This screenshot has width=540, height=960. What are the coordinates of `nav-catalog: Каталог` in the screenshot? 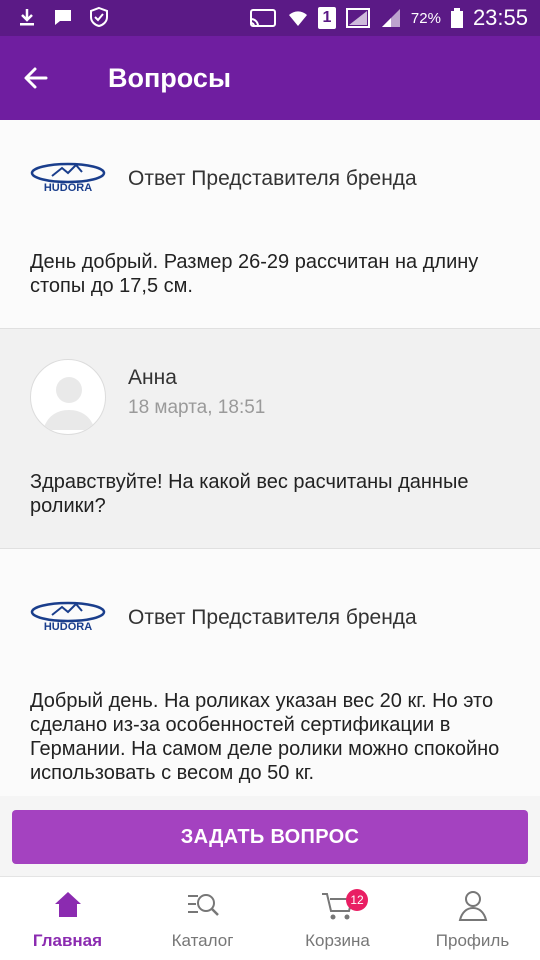 It's located at (202, 918).